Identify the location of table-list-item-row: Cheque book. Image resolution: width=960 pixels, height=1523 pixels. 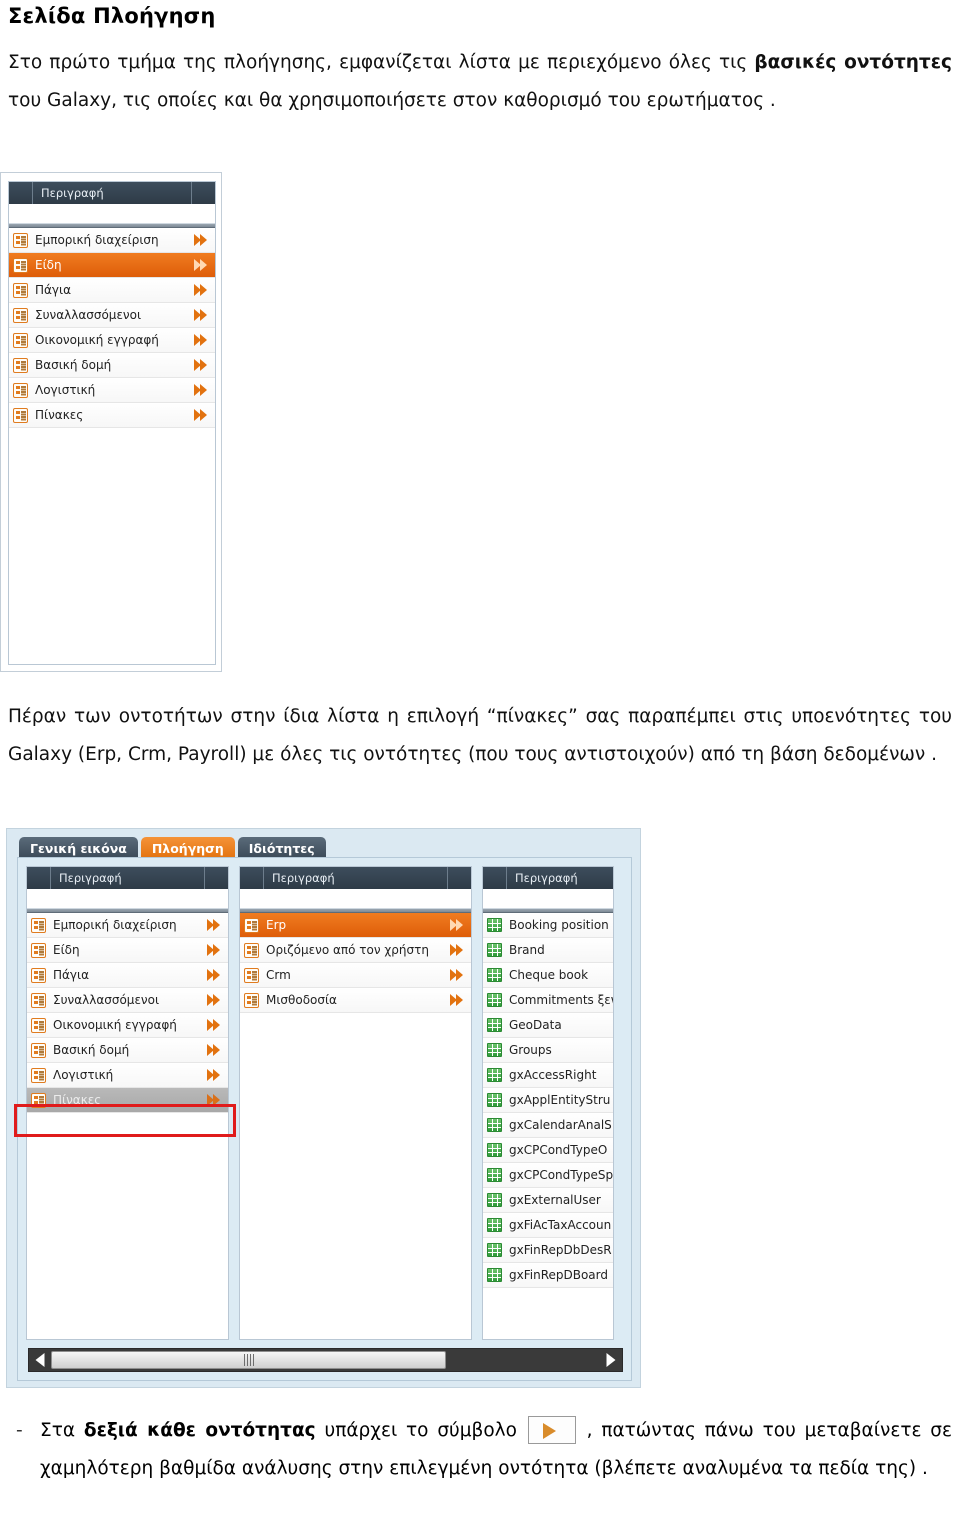
(548, 975).